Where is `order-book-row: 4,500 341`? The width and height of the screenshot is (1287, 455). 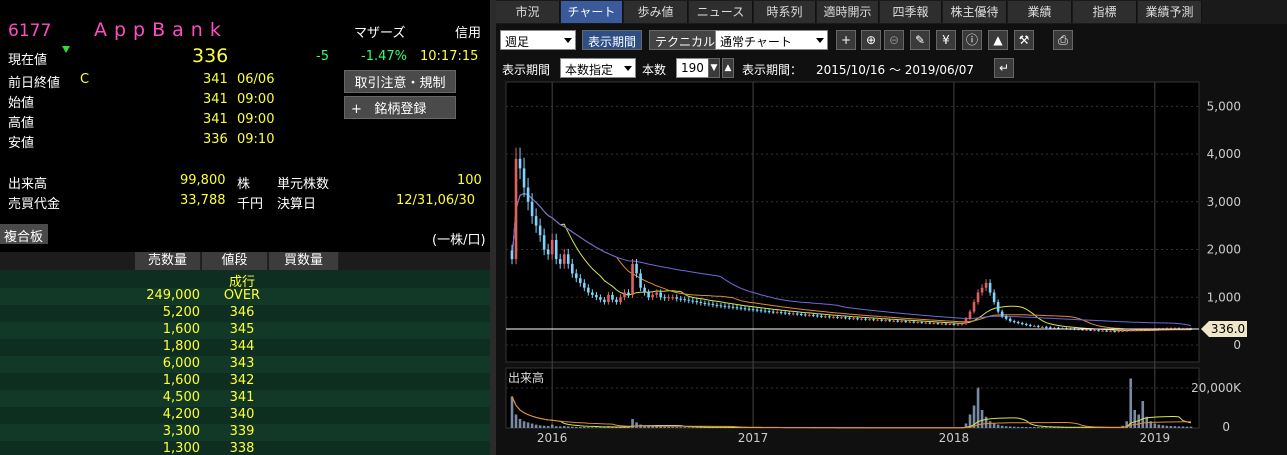
order-book-row: 4,500 341 is located at coordinates (245, 398).